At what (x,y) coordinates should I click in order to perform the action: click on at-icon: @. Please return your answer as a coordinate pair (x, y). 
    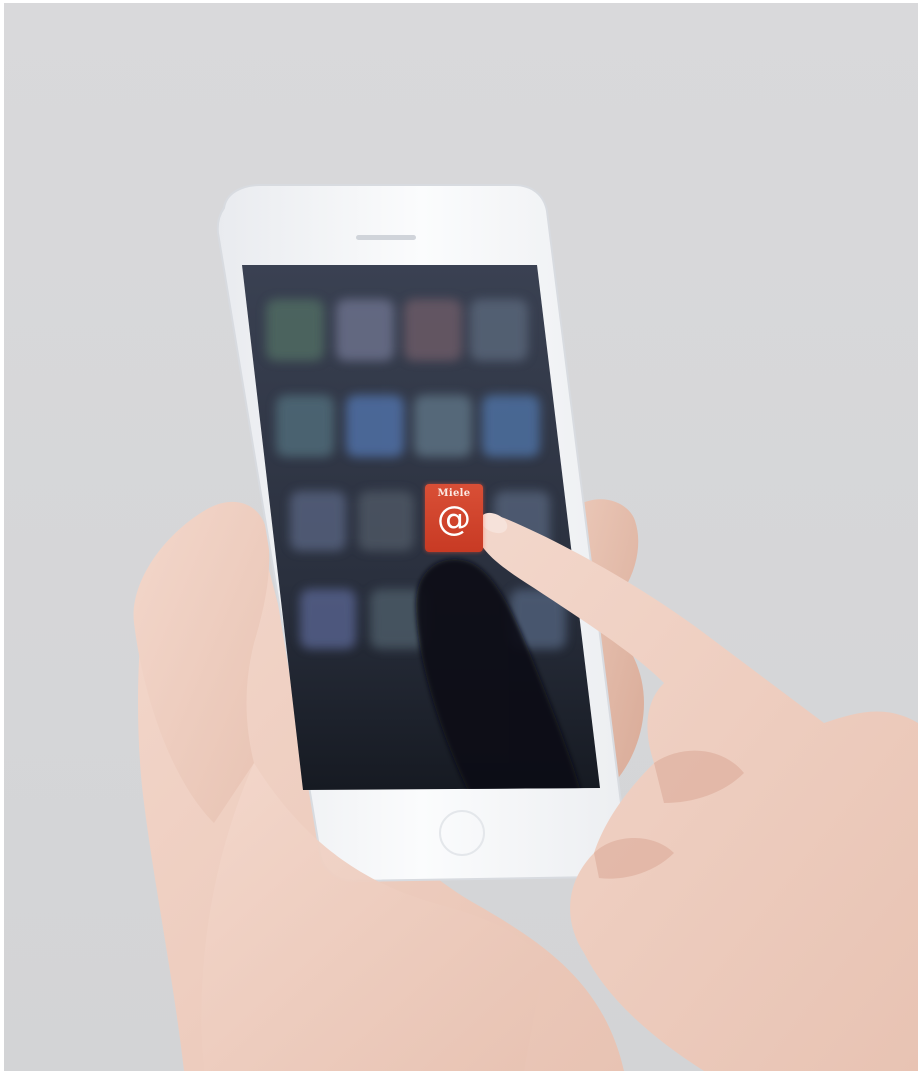
    Looking at the image, I should click on (454, 519).